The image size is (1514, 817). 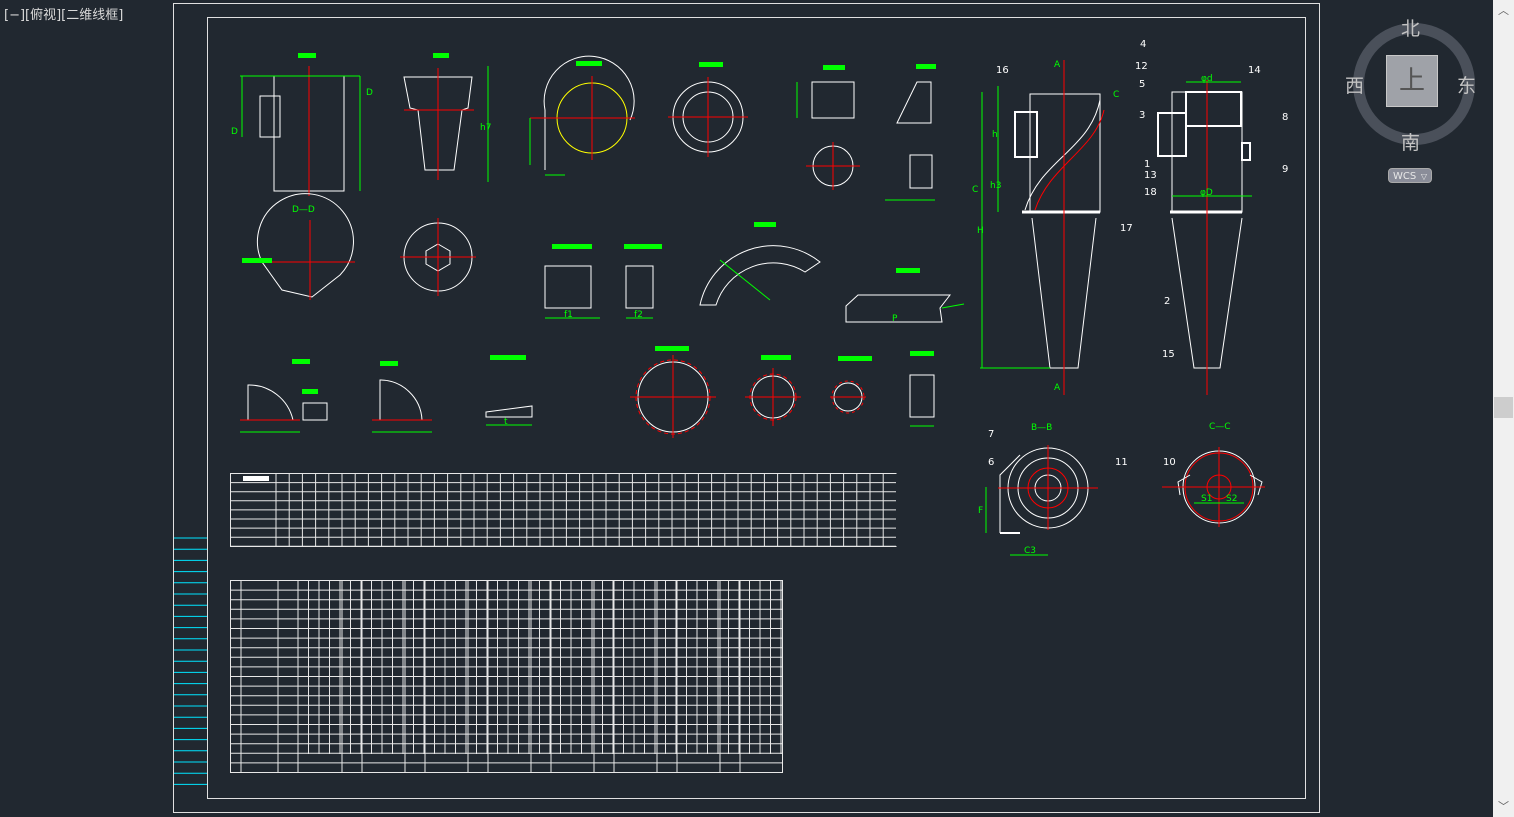 I want to click on part-number-label: 6, so click(x=991, y=462).